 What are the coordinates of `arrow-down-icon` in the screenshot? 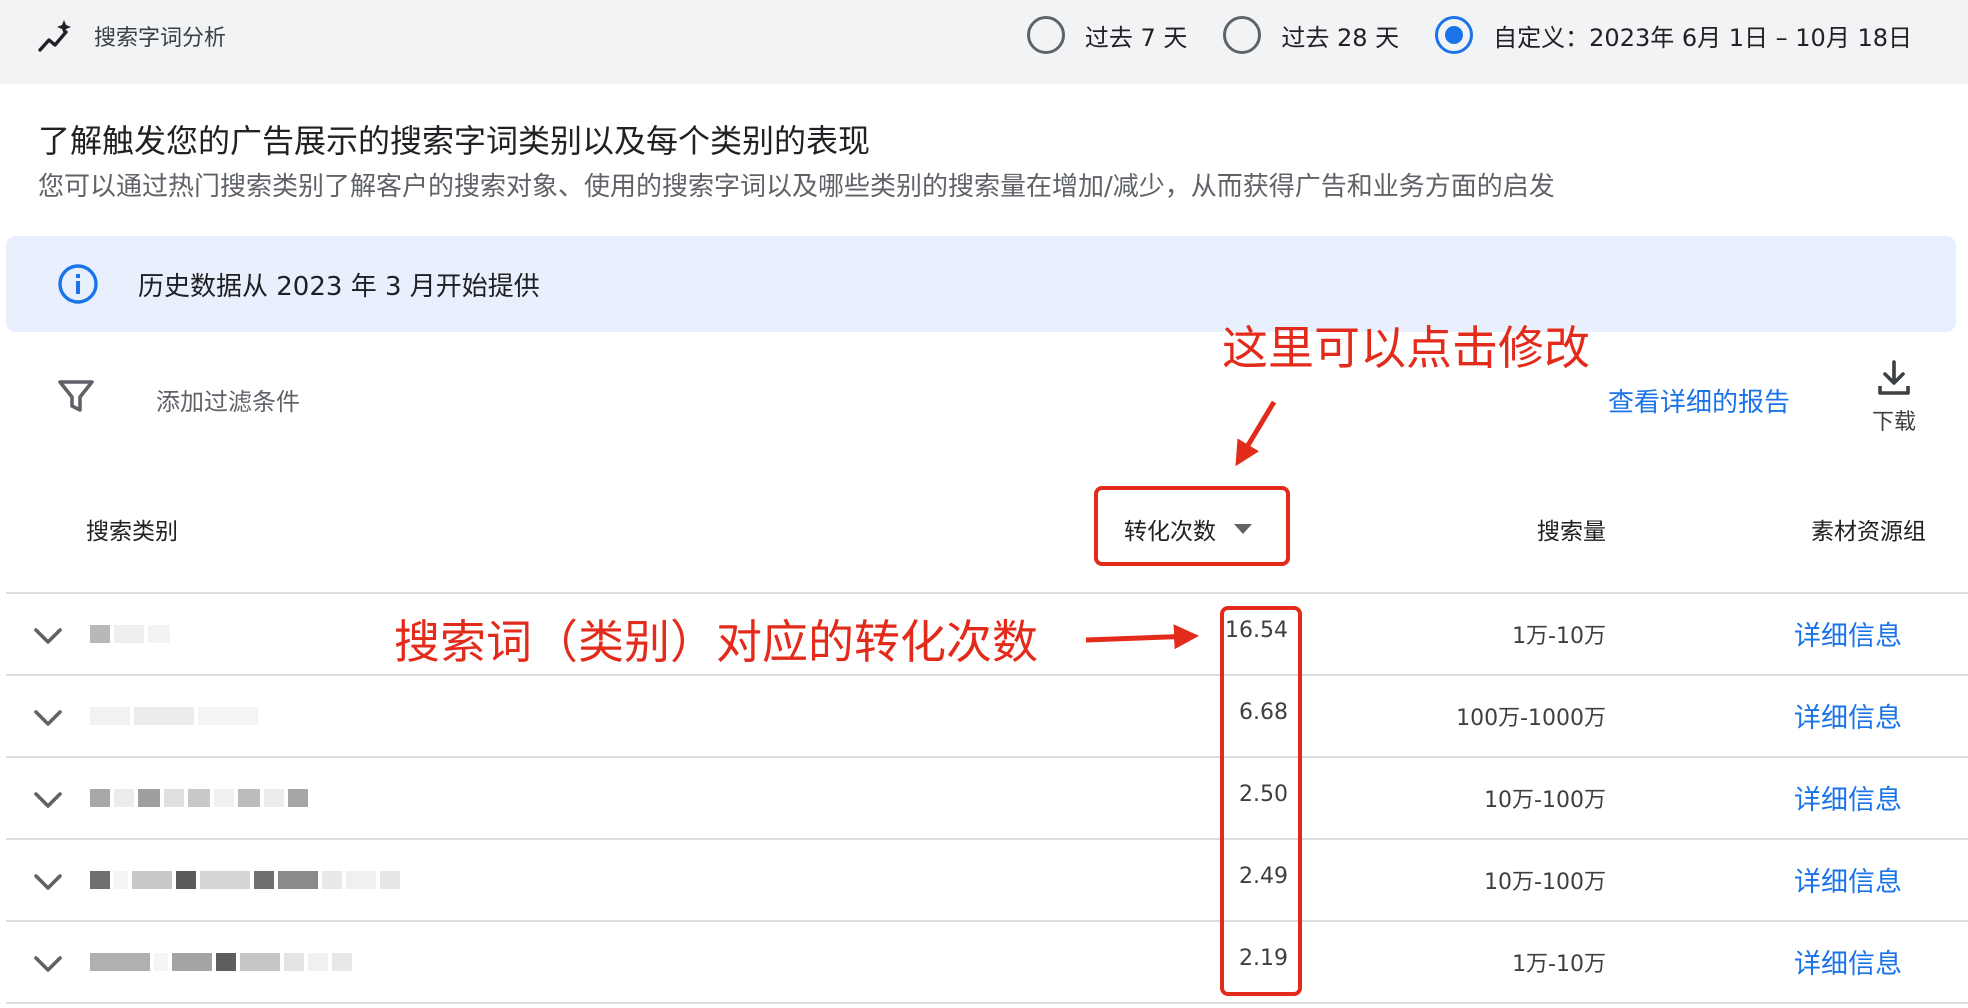 It's located at (1256, 432).